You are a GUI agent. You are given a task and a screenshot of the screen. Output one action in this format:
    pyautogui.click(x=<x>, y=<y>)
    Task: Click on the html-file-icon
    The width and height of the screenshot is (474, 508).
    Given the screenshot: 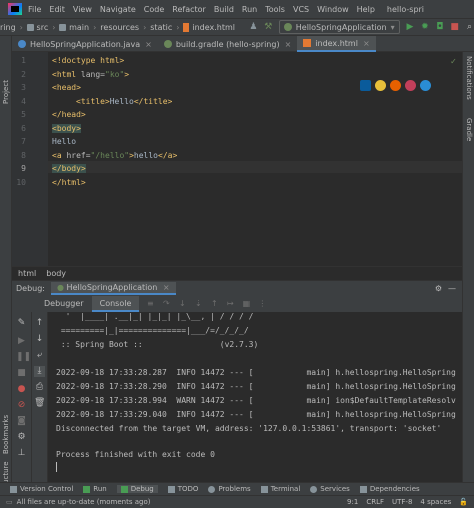 What is the action you would take?
    pyautogui.click(x=186, y=27)
    